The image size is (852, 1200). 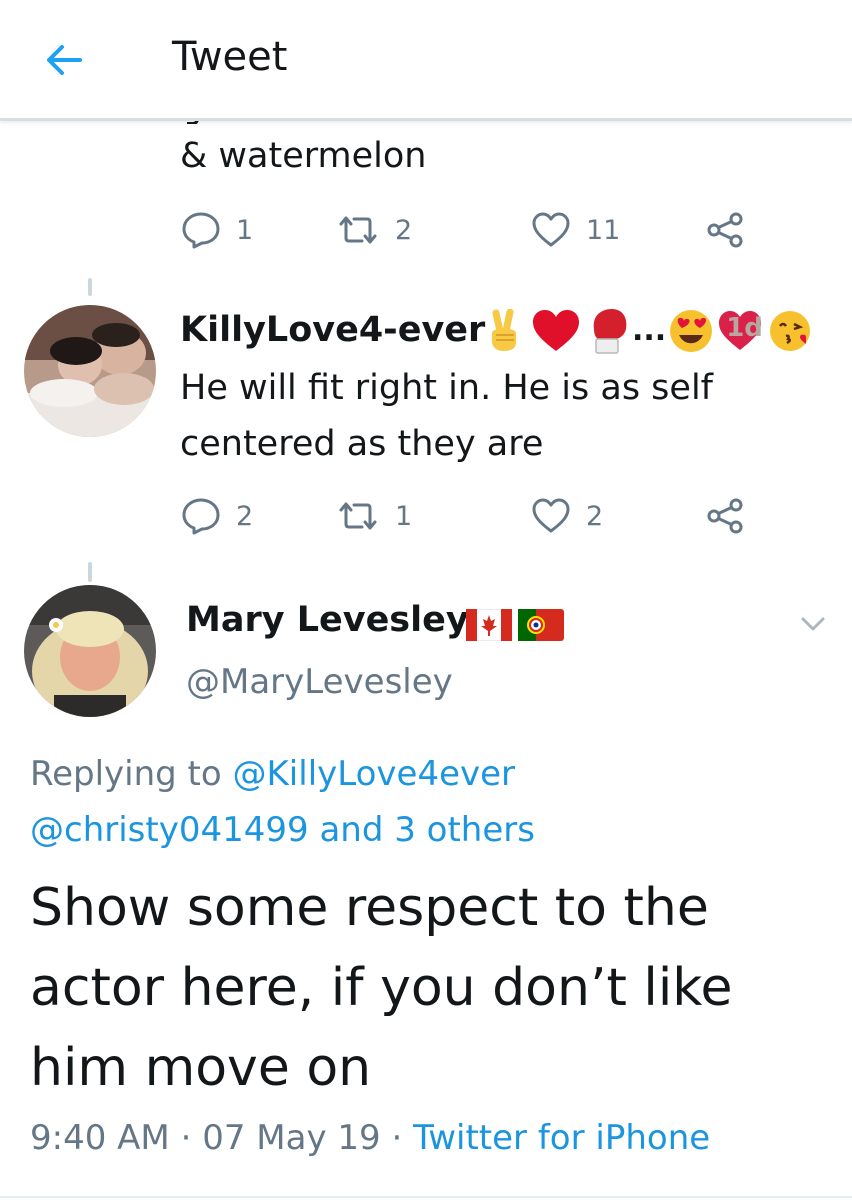 What do you see at coordinates (126, 774) in the screenshot?
I see `replying-prefix: Replying to` at bounding box center [126, 774].